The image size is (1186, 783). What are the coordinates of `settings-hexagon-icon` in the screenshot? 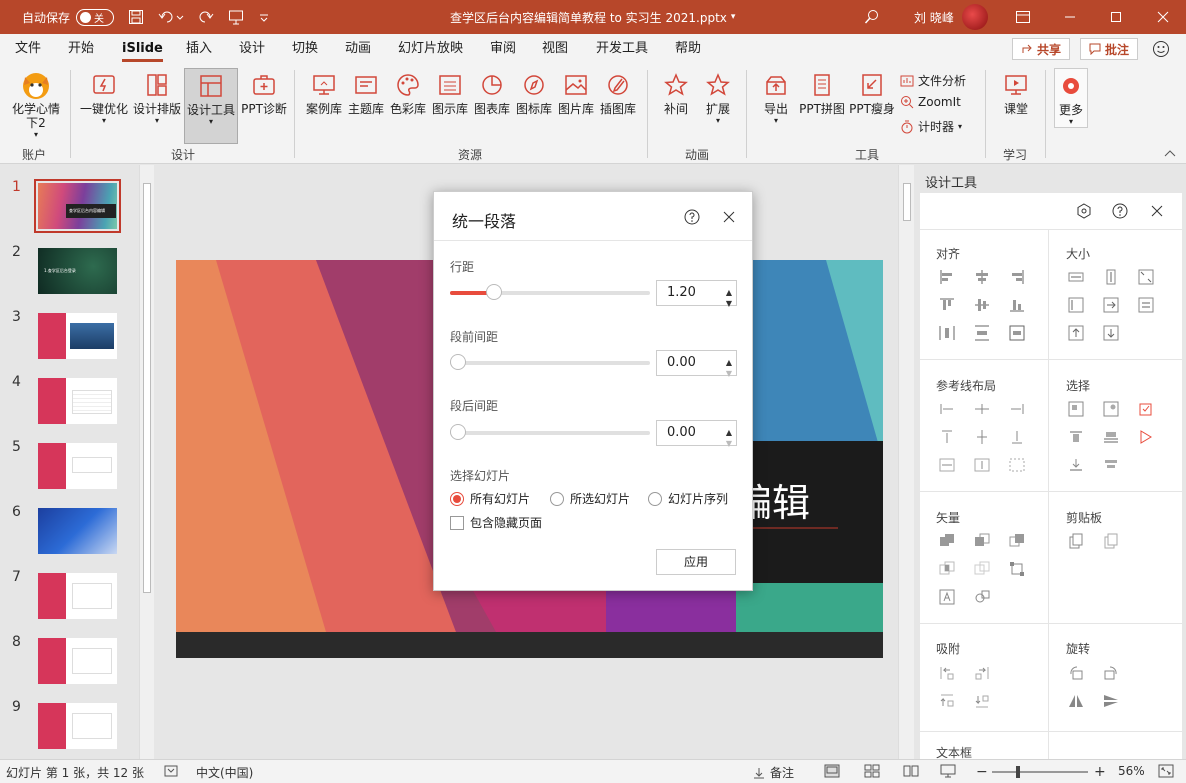 It's located at (1084, 211).